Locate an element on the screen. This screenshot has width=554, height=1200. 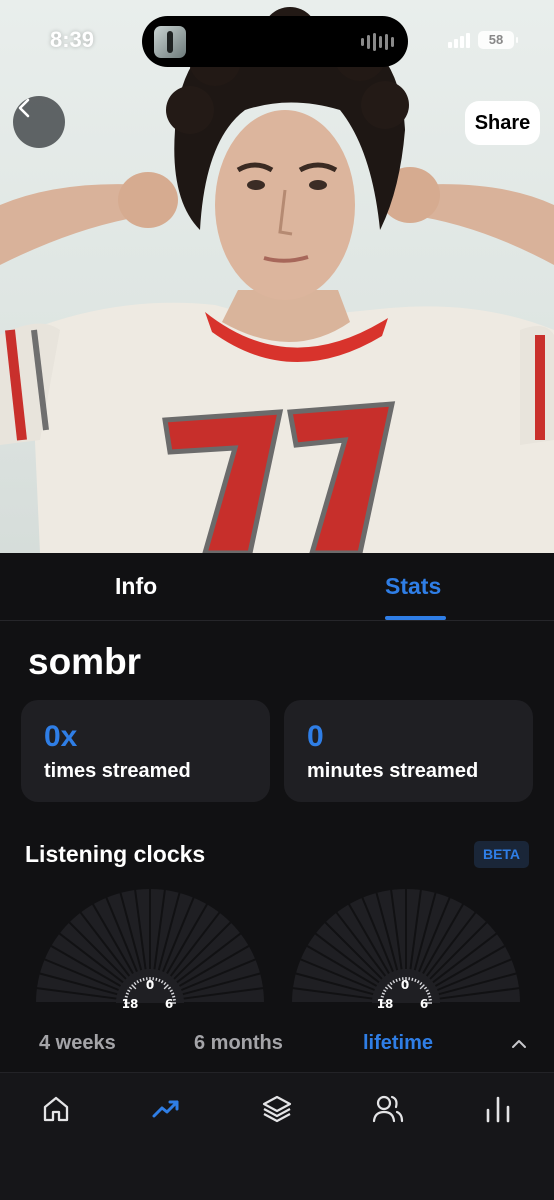
stat-card-minutes-streamed: 0 minutes streamed is located at coordinates (408, 751).